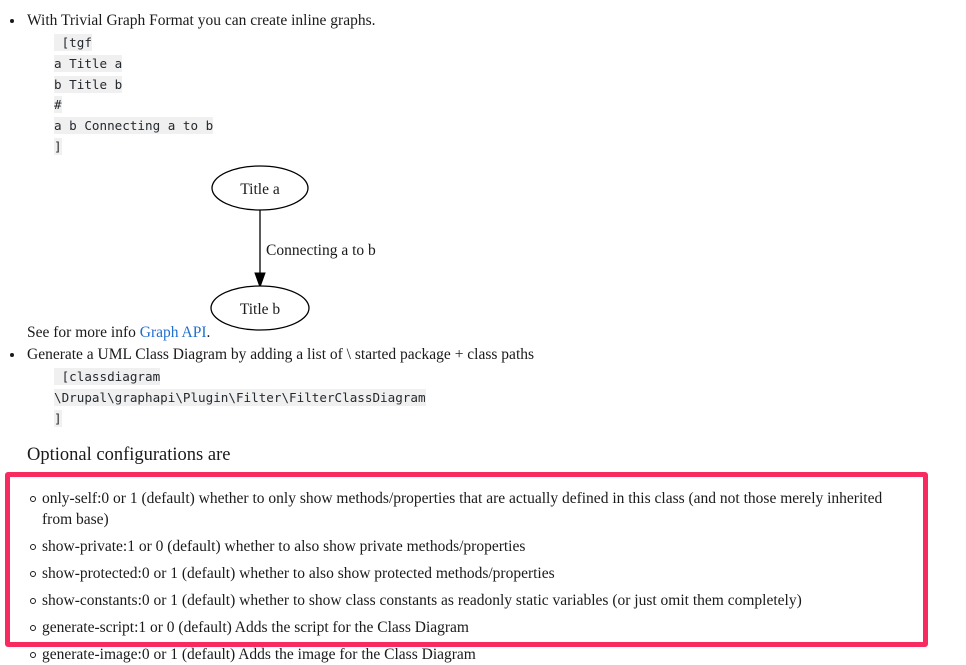 The width and height of the screenshot is (966, 665). Describe the element at coordinates (260, 280) in the screenshot. I see `graph-edge-arrowhead` at that location.